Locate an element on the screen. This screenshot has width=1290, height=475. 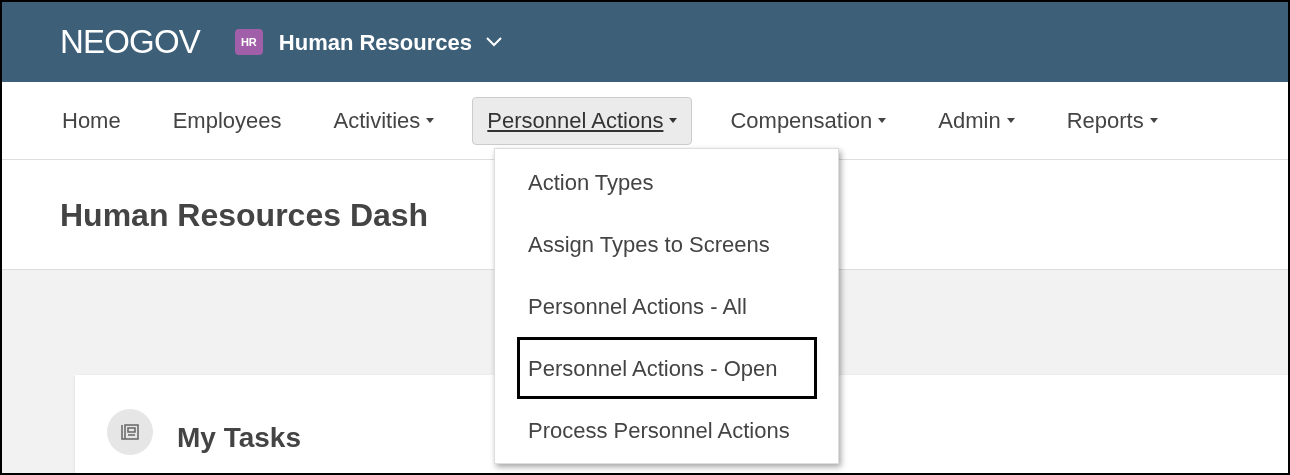
app-switcher: Human Resources is located at coordinates (390, 42).